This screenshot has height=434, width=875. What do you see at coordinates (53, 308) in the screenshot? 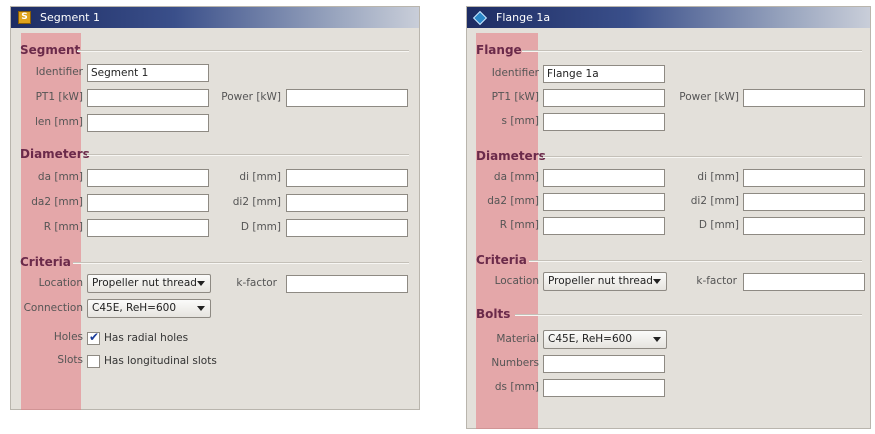
I see `connection-label: Connection` at bounding box center [53, 308].